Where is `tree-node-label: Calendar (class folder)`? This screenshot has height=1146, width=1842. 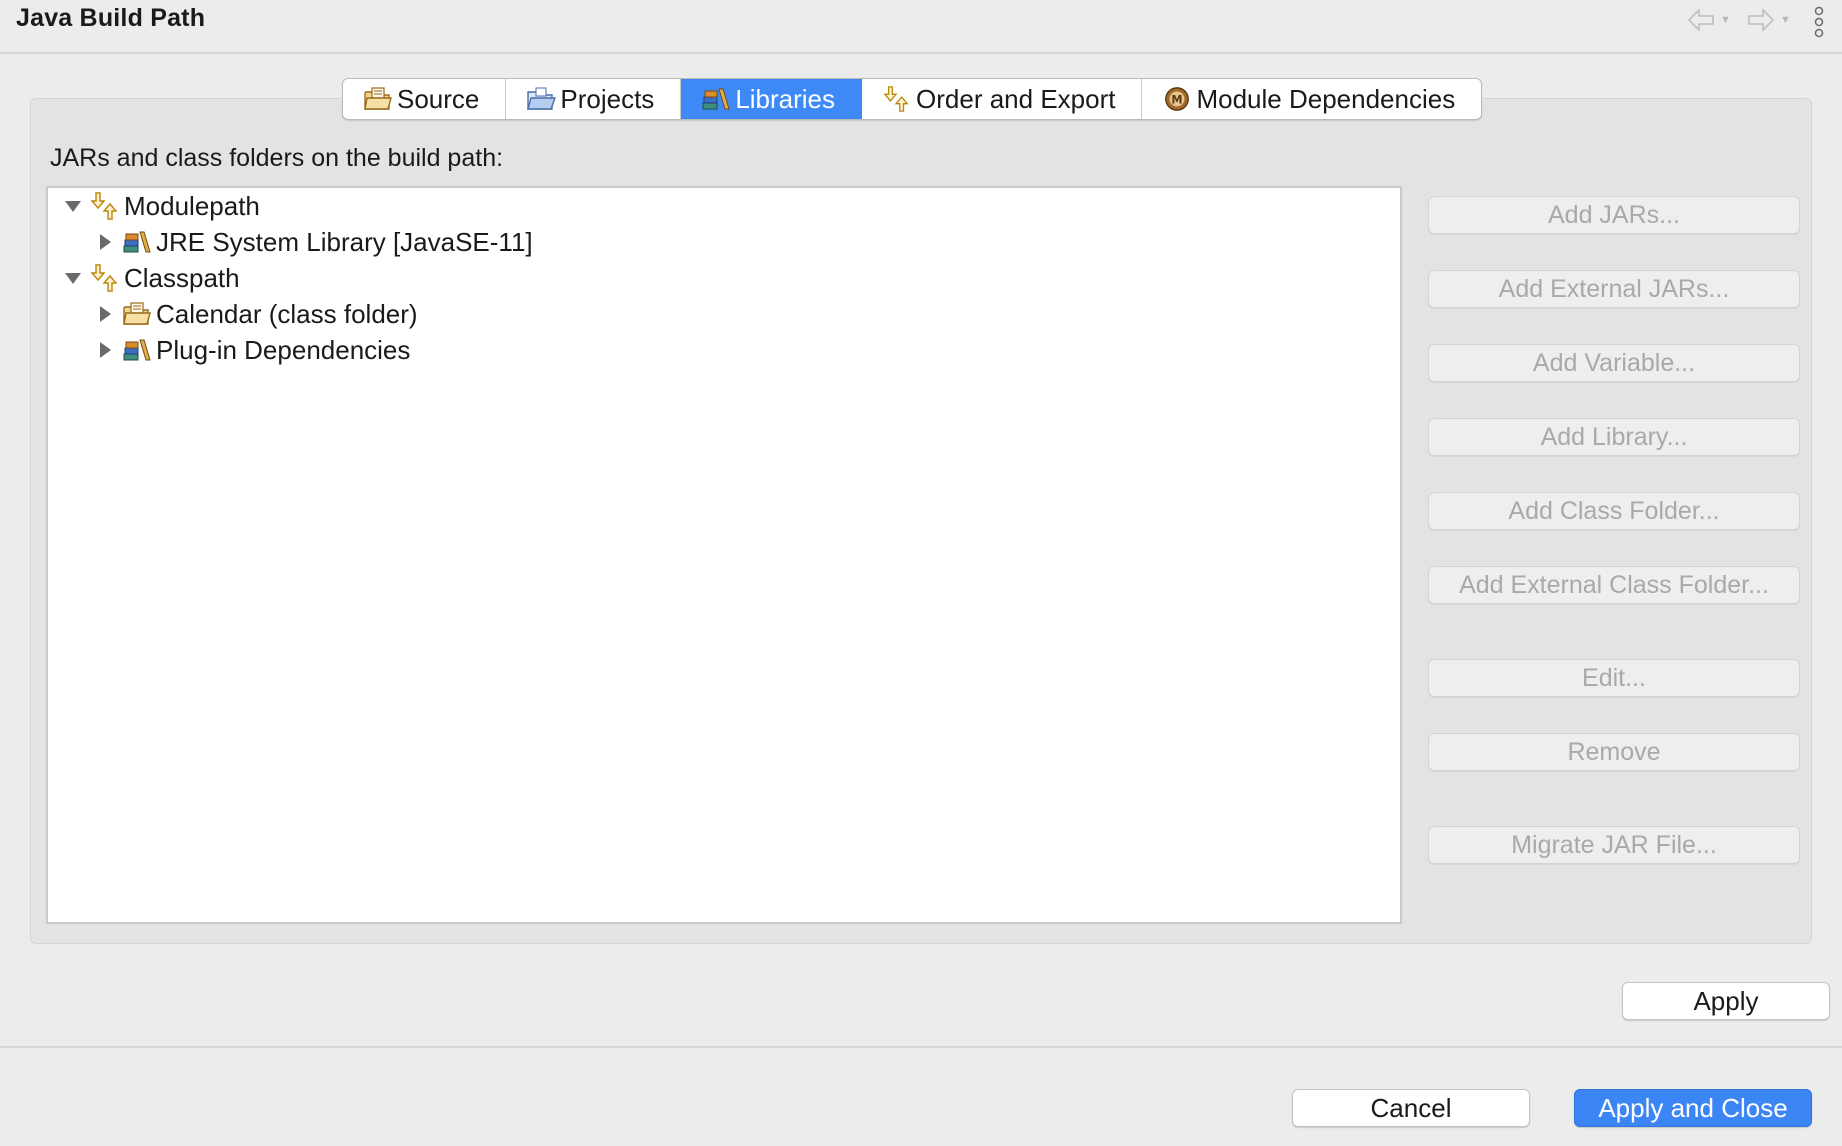
tree-node-label: Calendar (class folder) is located at coordinates (287, 313).